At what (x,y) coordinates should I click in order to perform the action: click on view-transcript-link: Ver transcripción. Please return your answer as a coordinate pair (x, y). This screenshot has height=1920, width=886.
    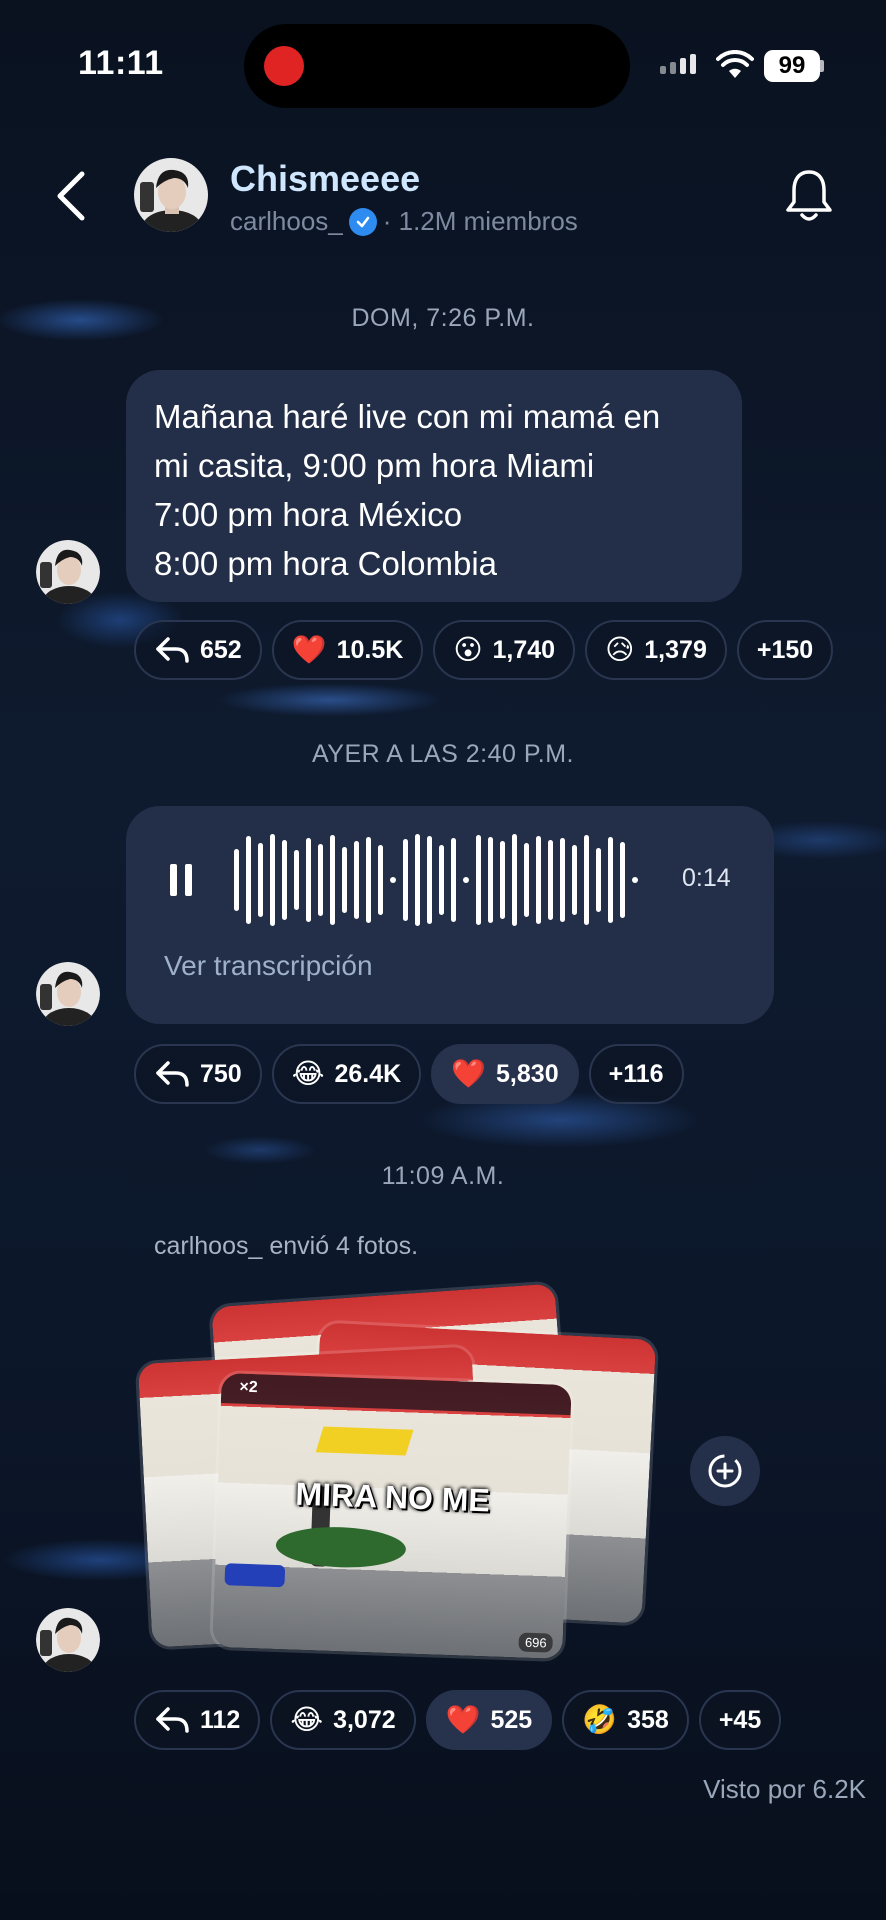
    Looking at the image, I should click on (268, 966).